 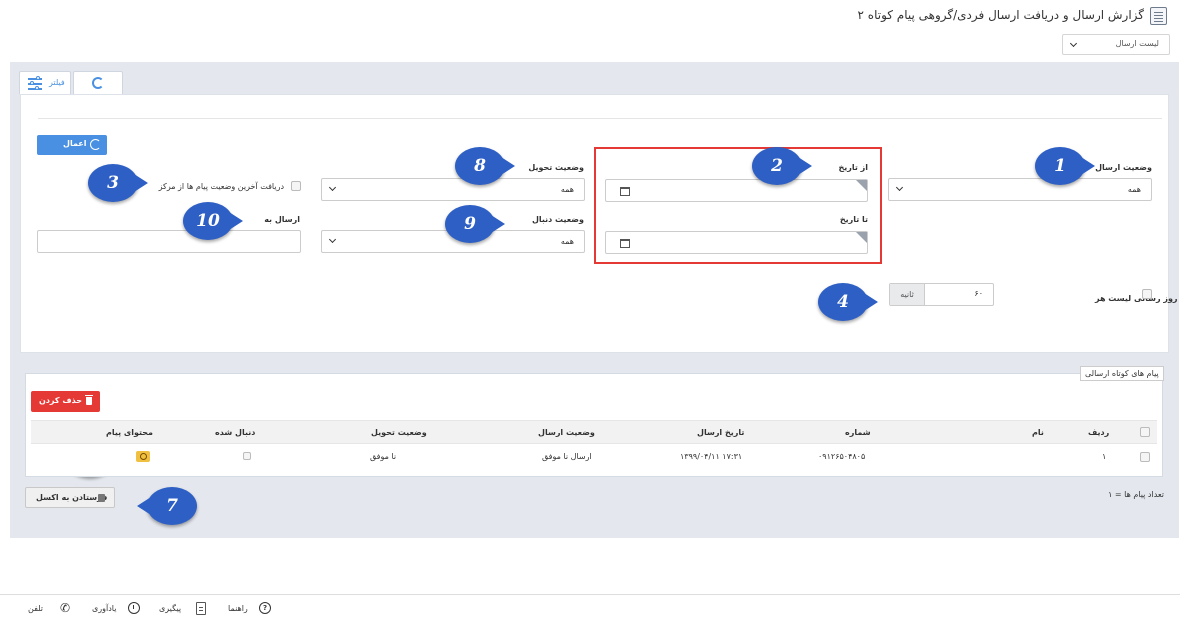 I want to click on last-status-checkbox, so click(x=296, y=186).